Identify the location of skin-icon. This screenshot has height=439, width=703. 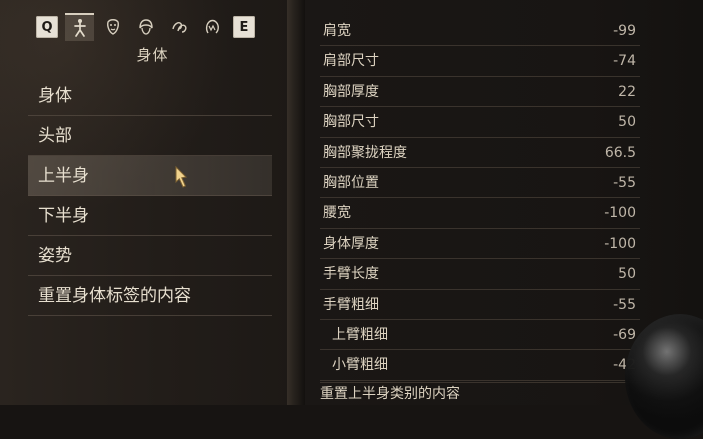
(212, 26).